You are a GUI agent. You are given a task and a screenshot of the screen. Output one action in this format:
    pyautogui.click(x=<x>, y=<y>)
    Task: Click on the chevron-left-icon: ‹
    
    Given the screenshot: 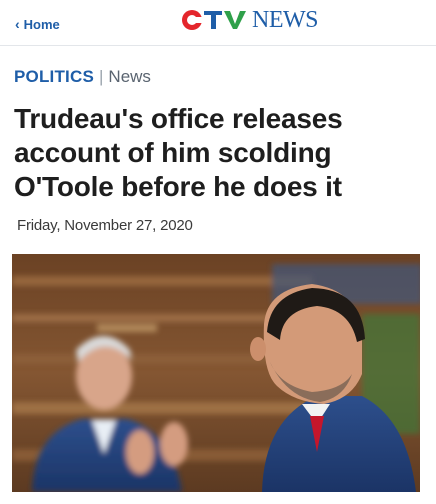 What is the action you would take?
    pyautogui.click(x=17, y=24)
    